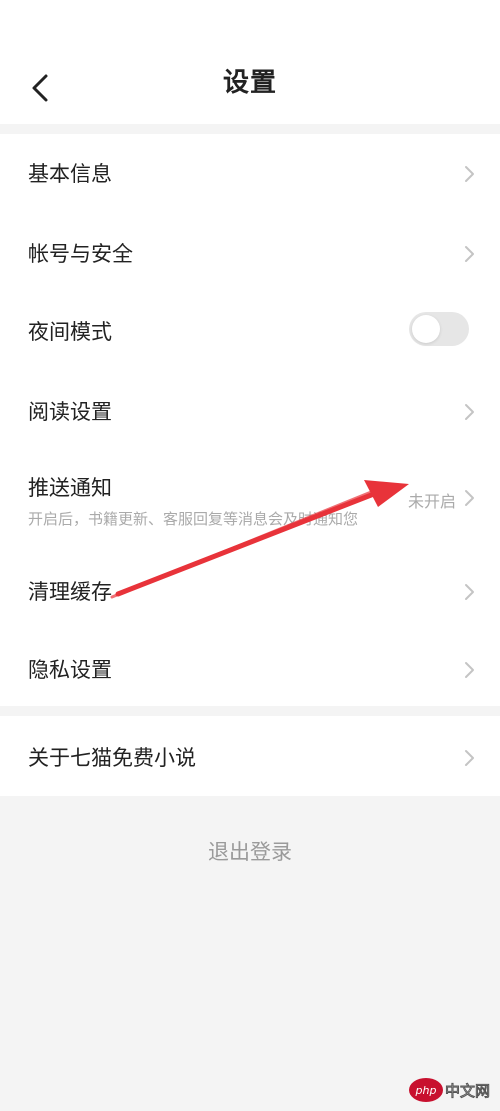  I want to click on row-label-account-security: 帐号与安全, so click(80, 254).